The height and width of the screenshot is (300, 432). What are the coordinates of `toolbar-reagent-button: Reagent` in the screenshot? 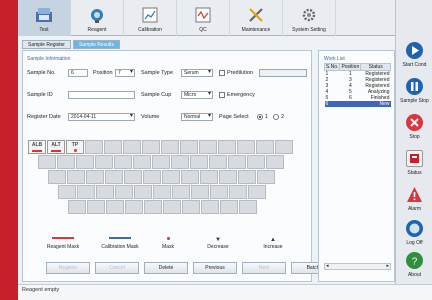 It's located at (97, 18).